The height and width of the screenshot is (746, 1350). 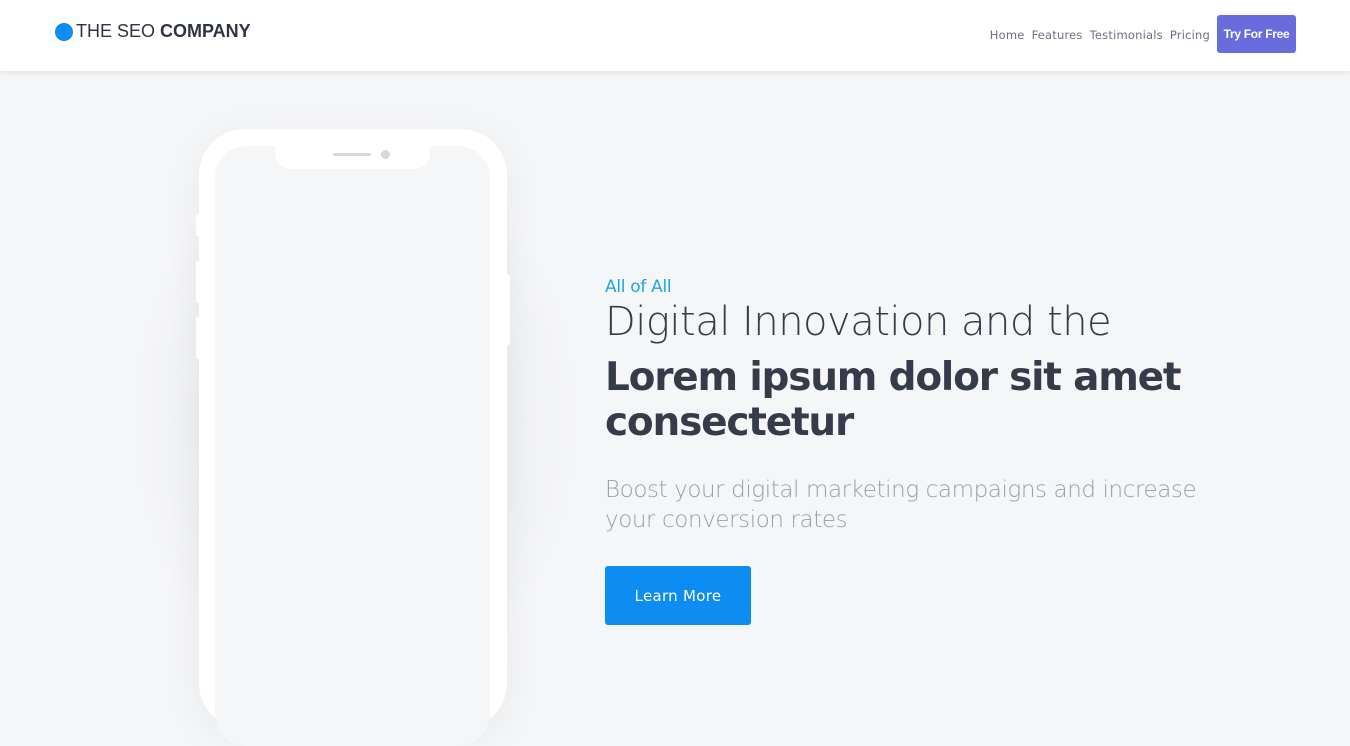 What do you see at coordinates (638, 287) in the screenshot?
I see `hero-eyebrow: All of All` at bounding box center [638, 287].